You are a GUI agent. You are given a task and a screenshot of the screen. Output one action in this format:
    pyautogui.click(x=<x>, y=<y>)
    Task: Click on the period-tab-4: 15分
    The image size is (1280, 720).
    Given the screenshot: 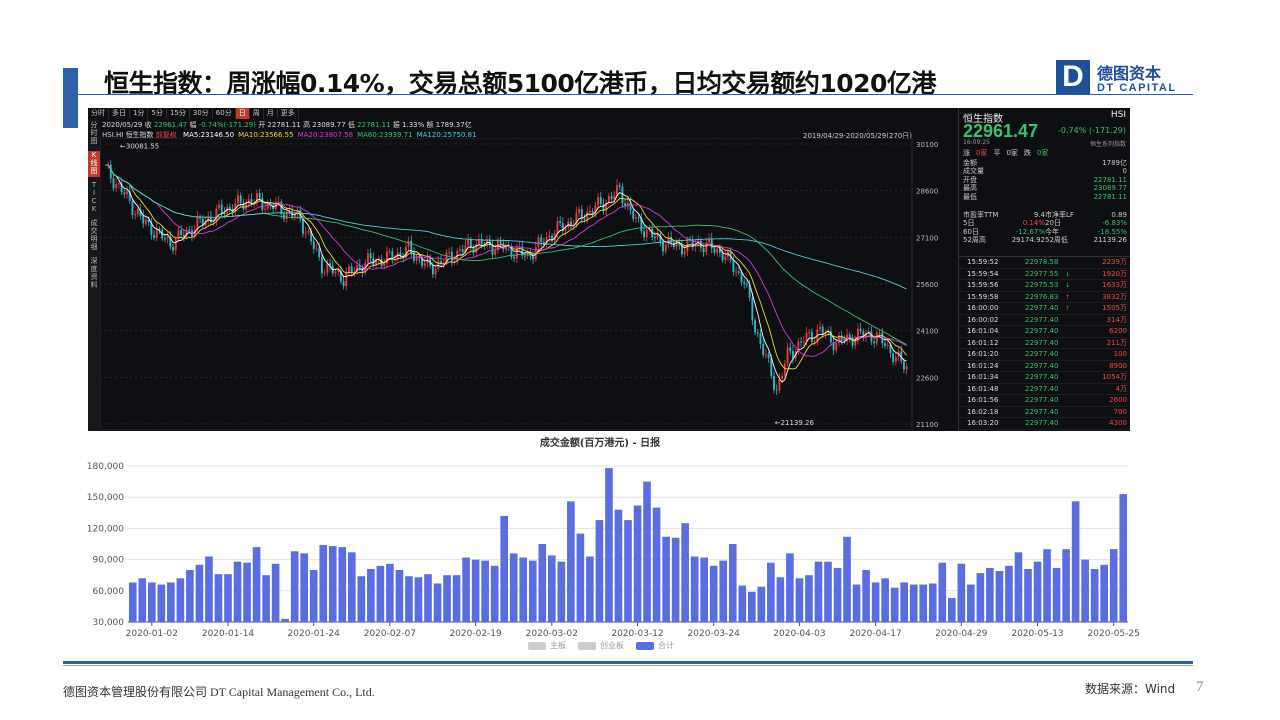 What is the action you would take?
    pyautogui.click(x=178, y=113)
    